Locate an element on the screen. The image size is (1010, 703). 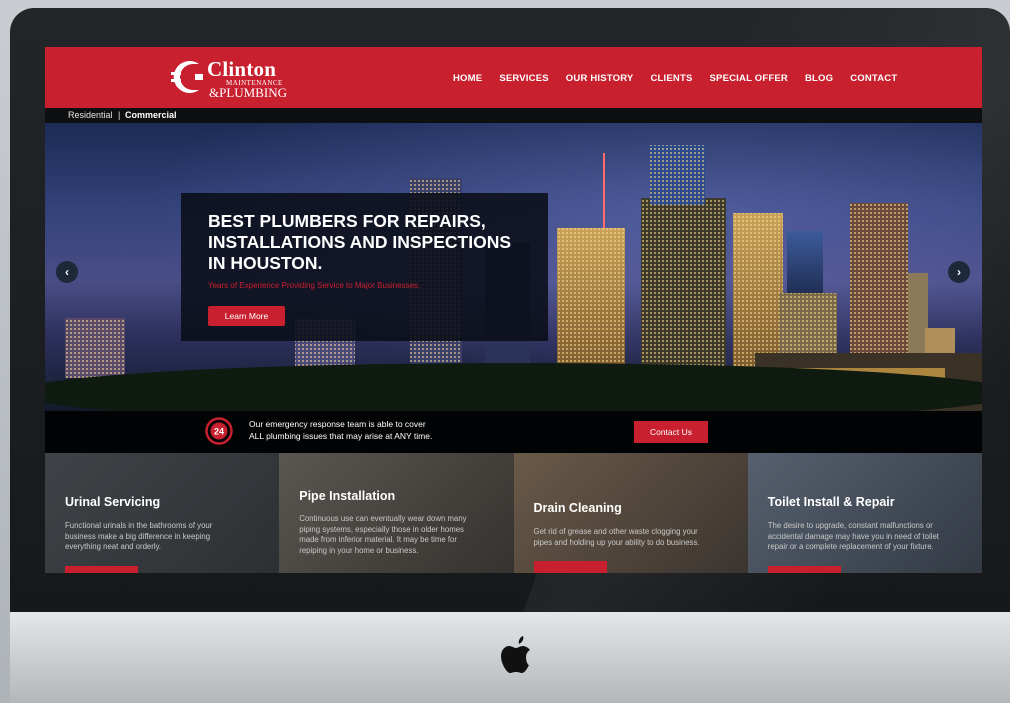
24-badge-text: 24 is located at coordinates (219, 432).